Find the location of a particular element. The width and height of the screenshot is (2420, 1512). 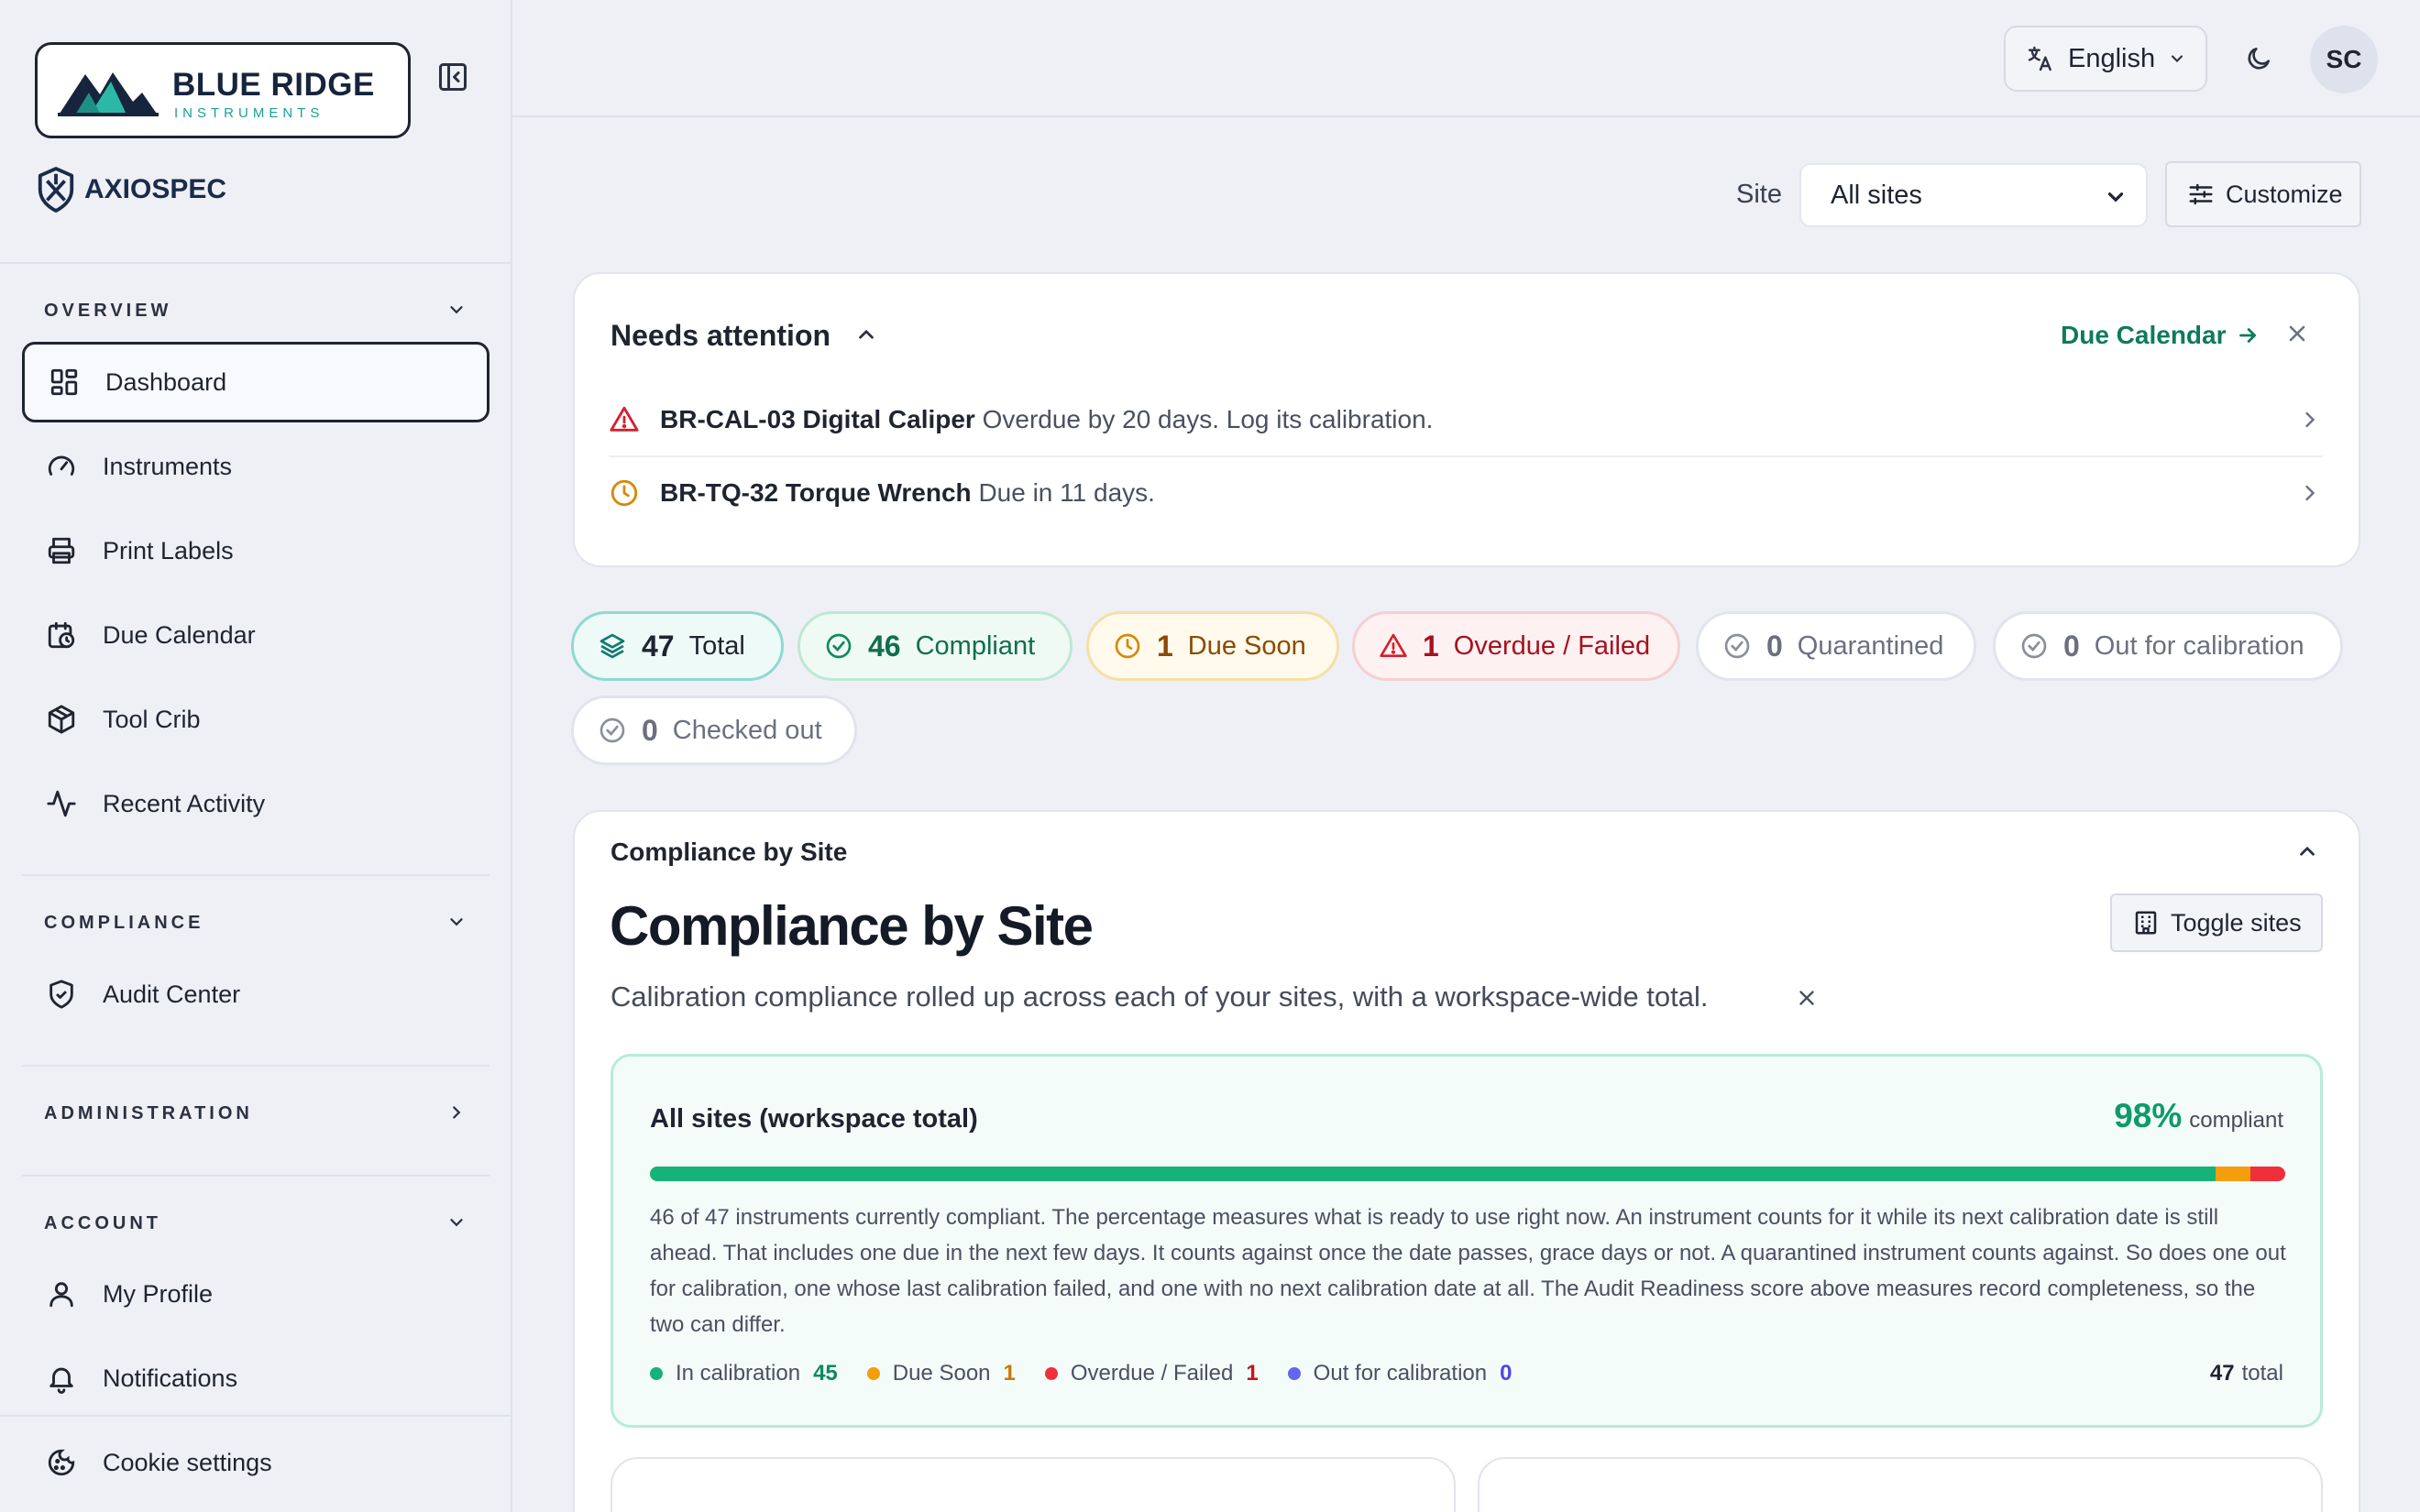

sidebar-item-notifications: Notifications is located at coordinates (256, 1378).